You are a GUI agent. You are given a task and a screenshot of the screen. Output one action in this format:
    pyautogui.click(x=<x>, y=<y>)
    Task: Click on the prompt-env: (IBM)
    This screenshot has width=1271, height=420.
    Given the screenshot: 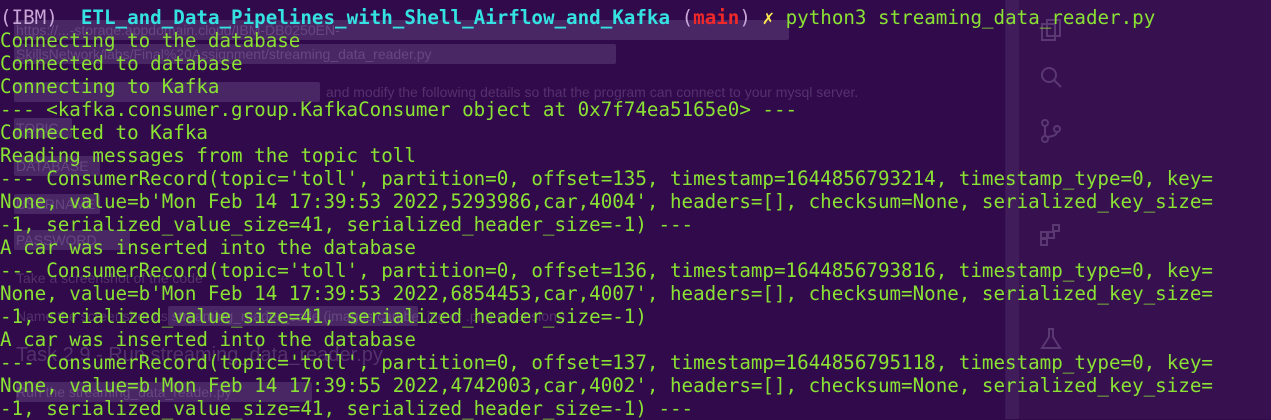 What is the action you would take?
    pyautogui.click(x=29, y=17)
    